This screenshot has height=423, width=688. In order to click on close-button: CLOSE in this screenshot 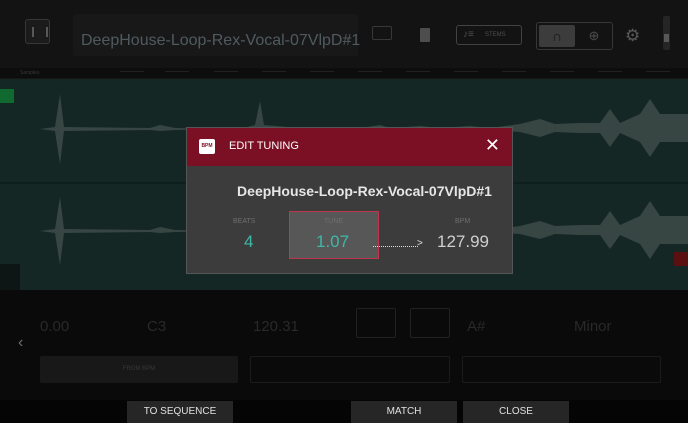, I will do `click(516, 412)`.